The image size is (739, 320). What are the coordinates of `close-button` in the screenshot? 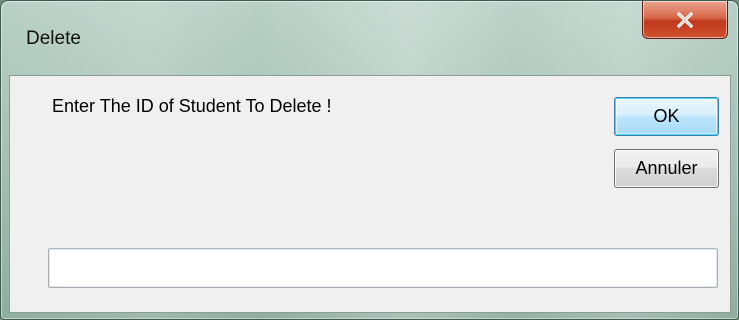 It's located at (685, 20).